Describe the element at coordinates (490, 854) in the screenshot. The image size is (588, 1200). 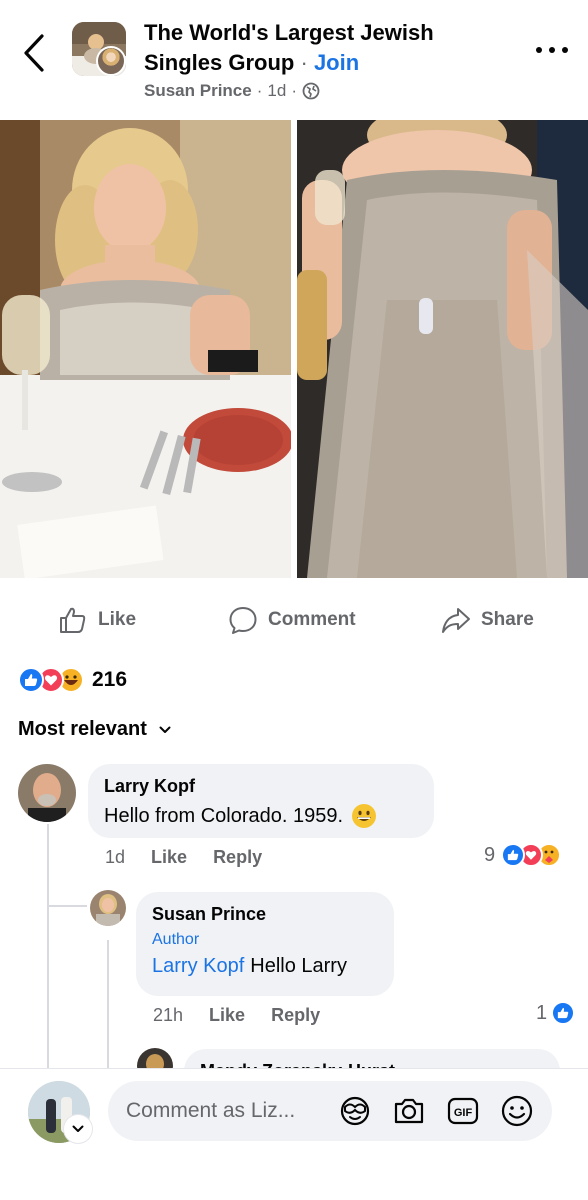
I see `comment-reaction-count: 9` at that location.